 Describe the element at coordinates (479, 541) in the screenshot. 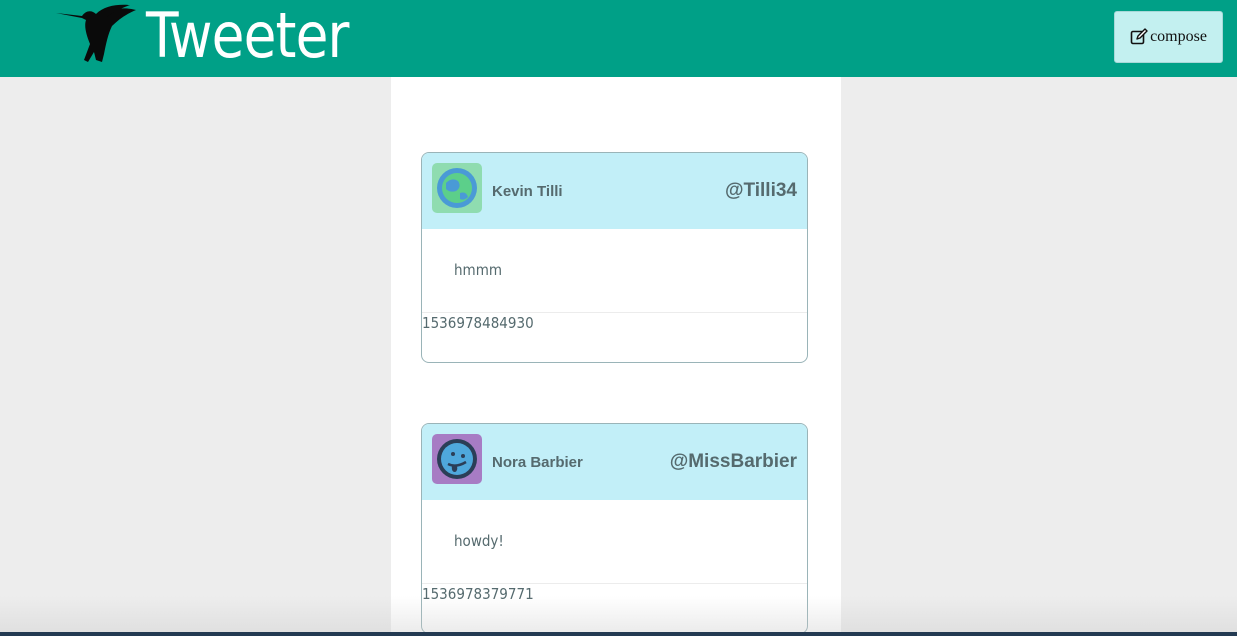

I see `tweet-content: howdy!` at that location.